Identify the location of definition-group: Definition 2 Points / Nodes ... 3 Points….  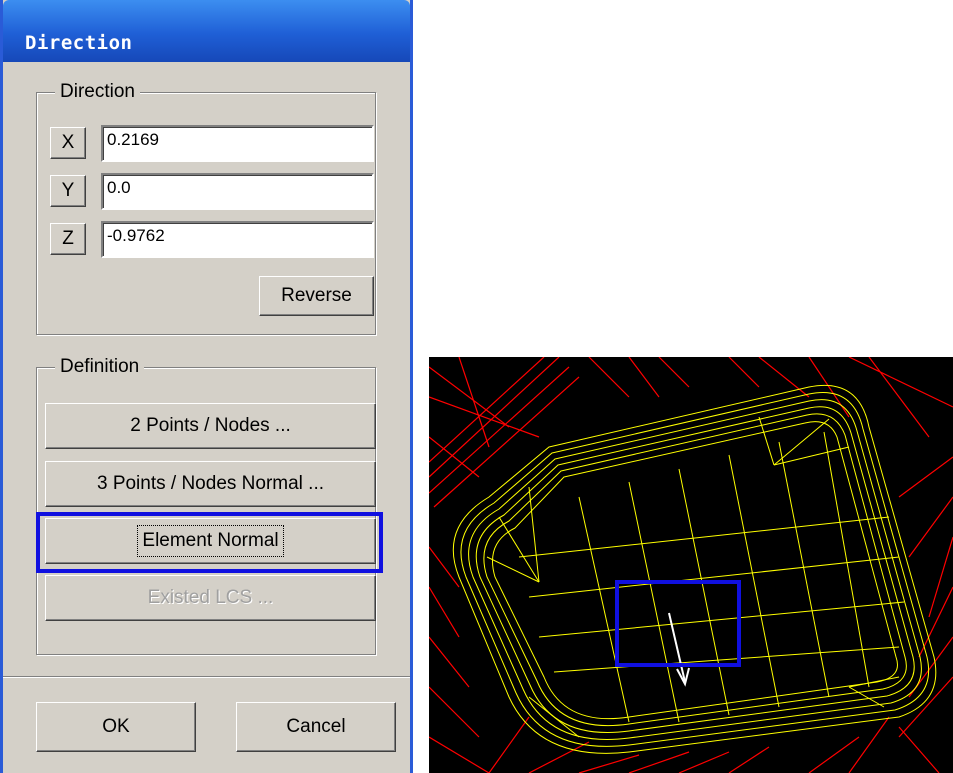
(206, 505).